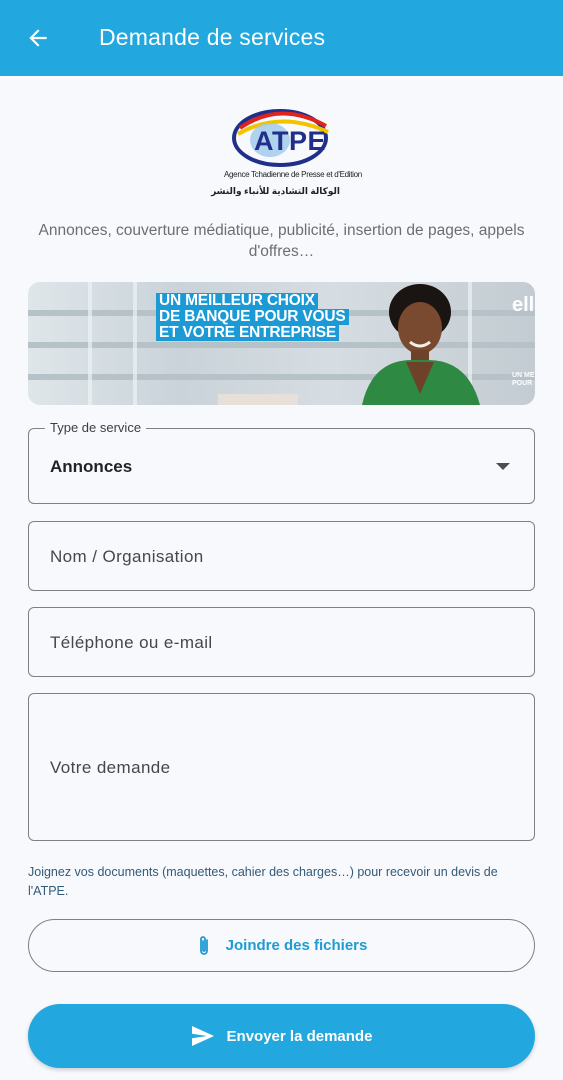 The image size is (563, 1080). Describe the element at coordinates (204, 946) in the screenshot. I see `paperclip-icon` at that location.